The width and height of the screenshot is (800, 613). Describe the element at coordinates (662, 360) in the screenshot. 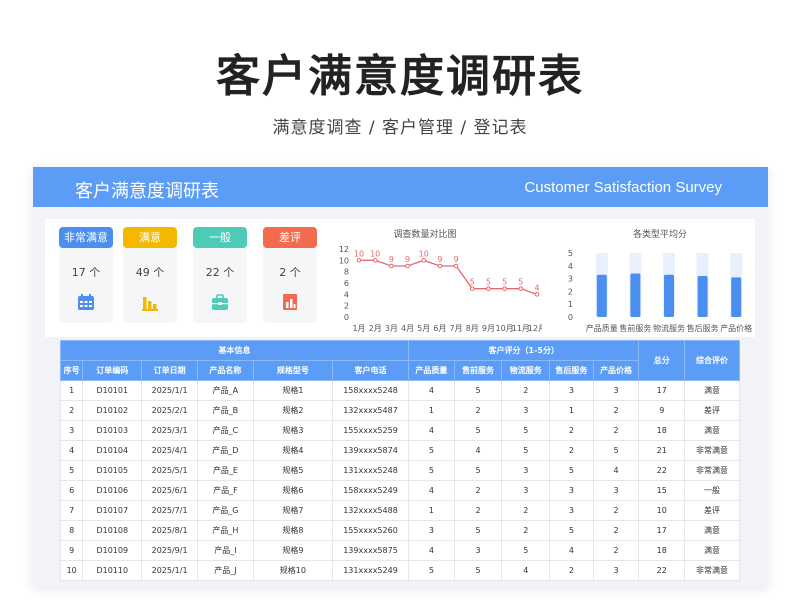

I see `column-header-total: 总分` at that location.